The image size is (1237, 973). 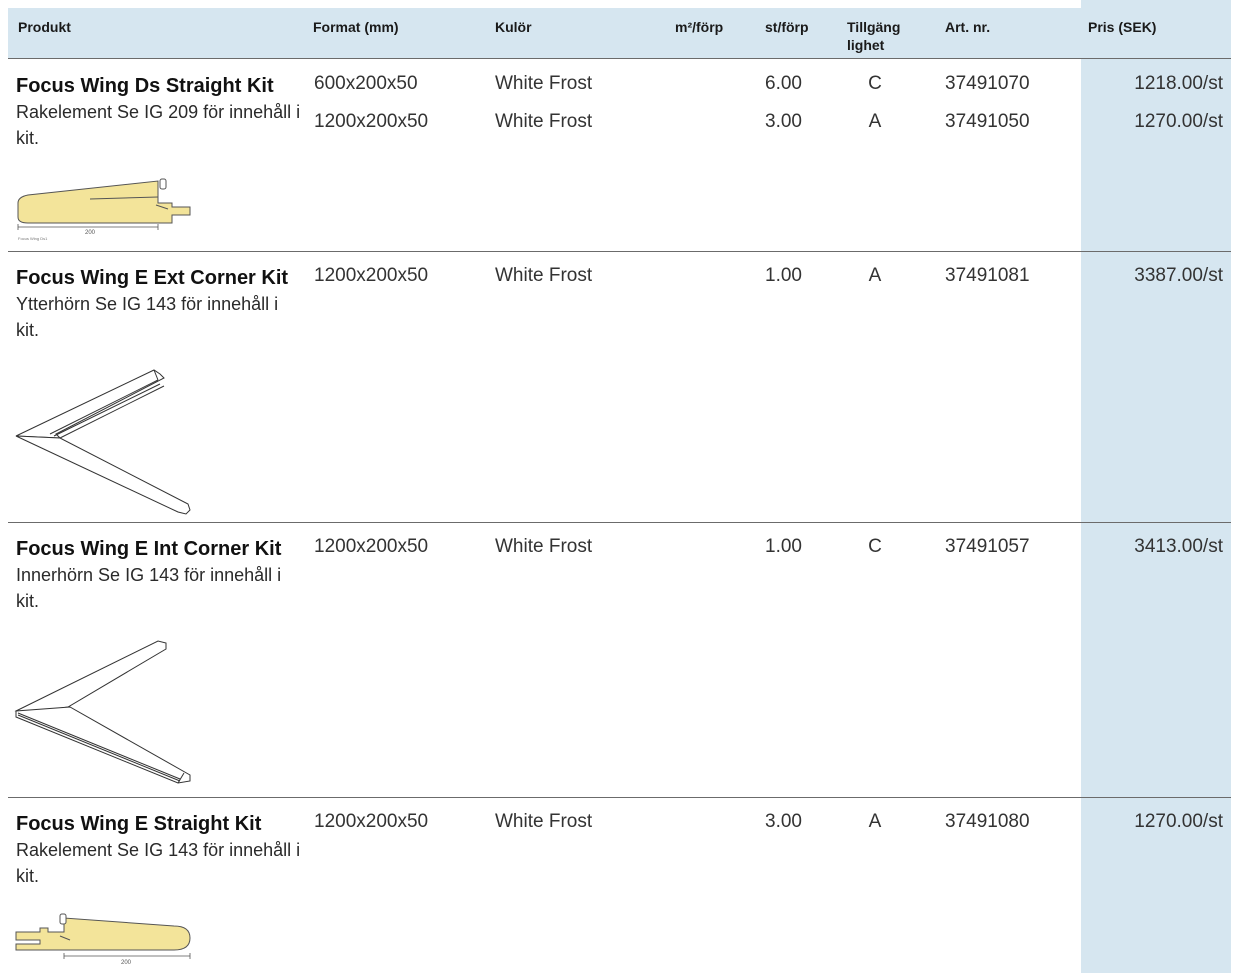 I want to click on header-tillganglighet: Tillgäng lighet, so click(x=873, y=36).